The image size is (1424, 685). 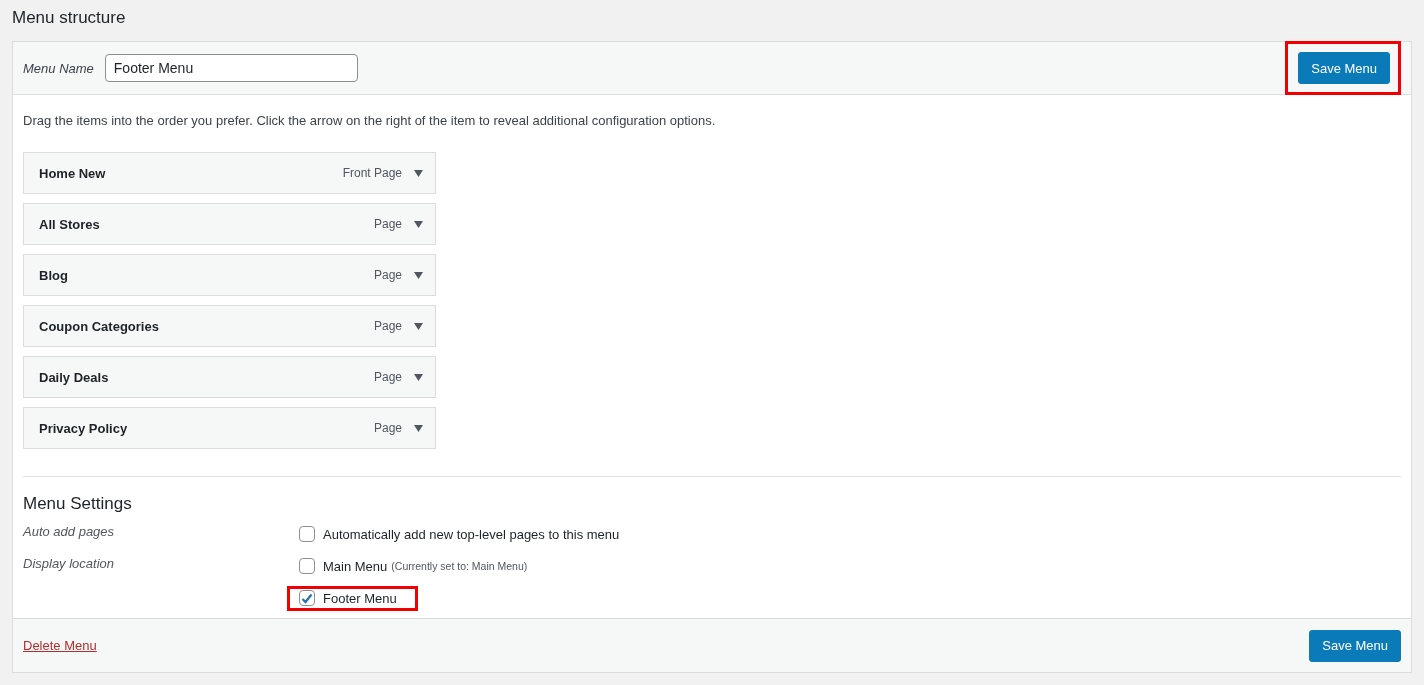 What do you see at coordinates (370, 120) in the screenshot?
I see `instructions-text: Drag the items into the order you prefer. Click the arrow on the right of the item to reveal additional configuration options.` at bounding box center [370, 120].